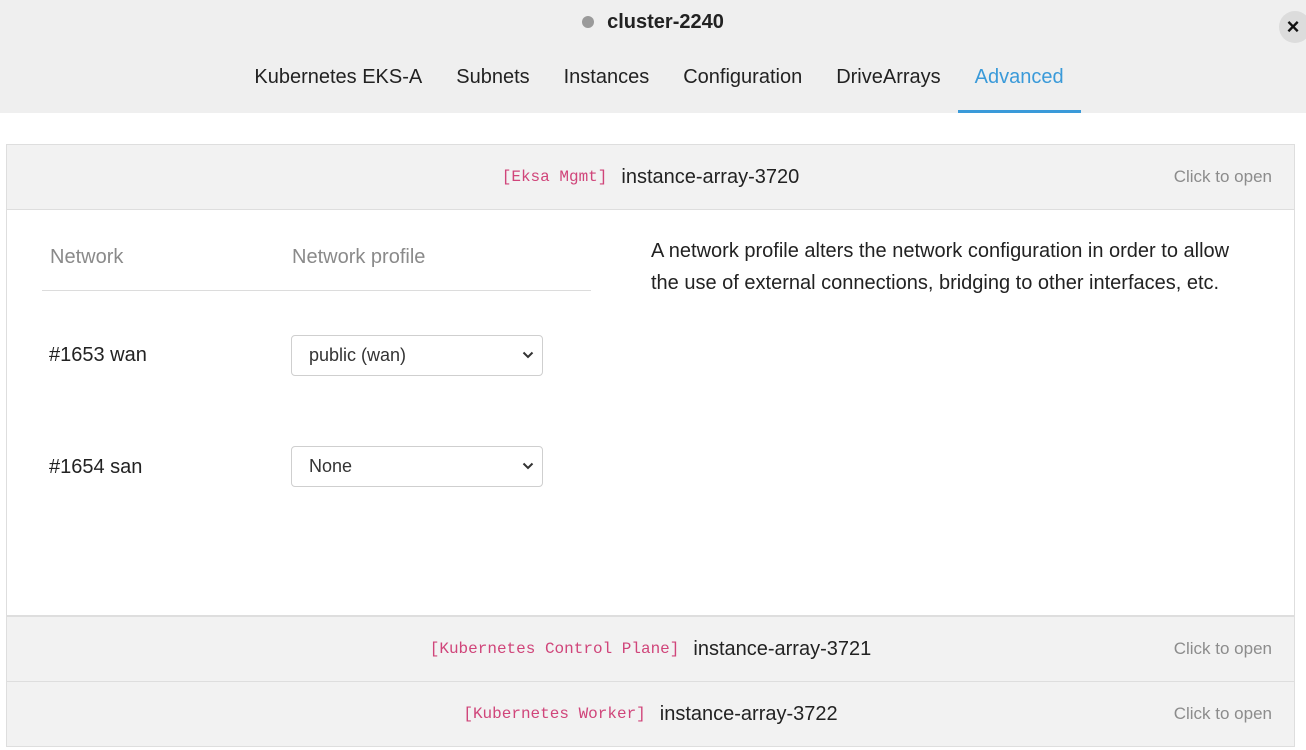 The image size is (1306, 750). Describe the element at coordinates (417, 355) in the screenshot. I see `network-profile-select: public (wan)` at that location.